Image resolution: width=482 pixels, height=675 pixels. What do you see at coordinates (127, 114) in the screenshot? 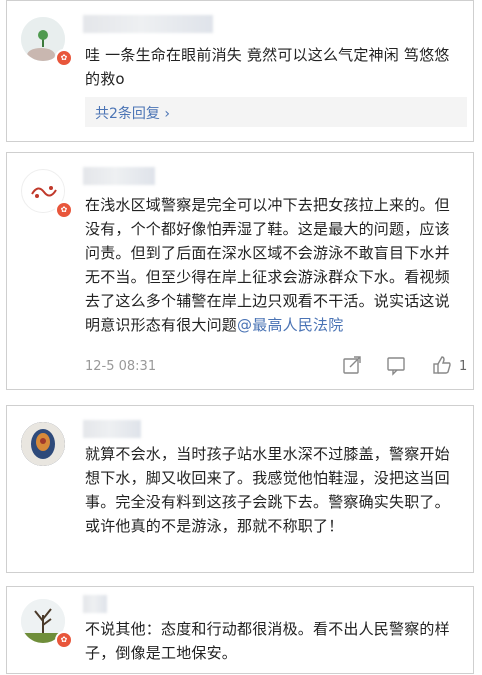
I see `reply-count-label: 共2条回复` at bounding box center [127, 114].